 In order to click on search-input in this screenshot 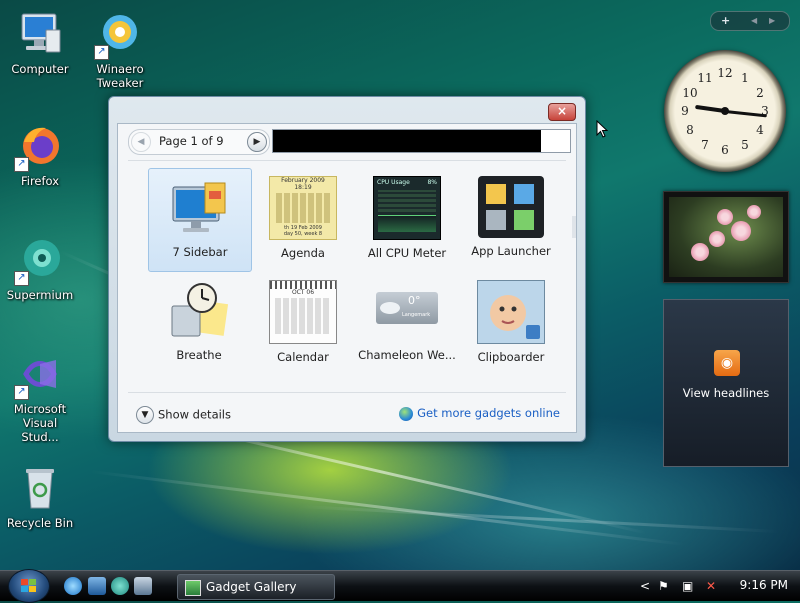, I will do `click(423, 142)`.